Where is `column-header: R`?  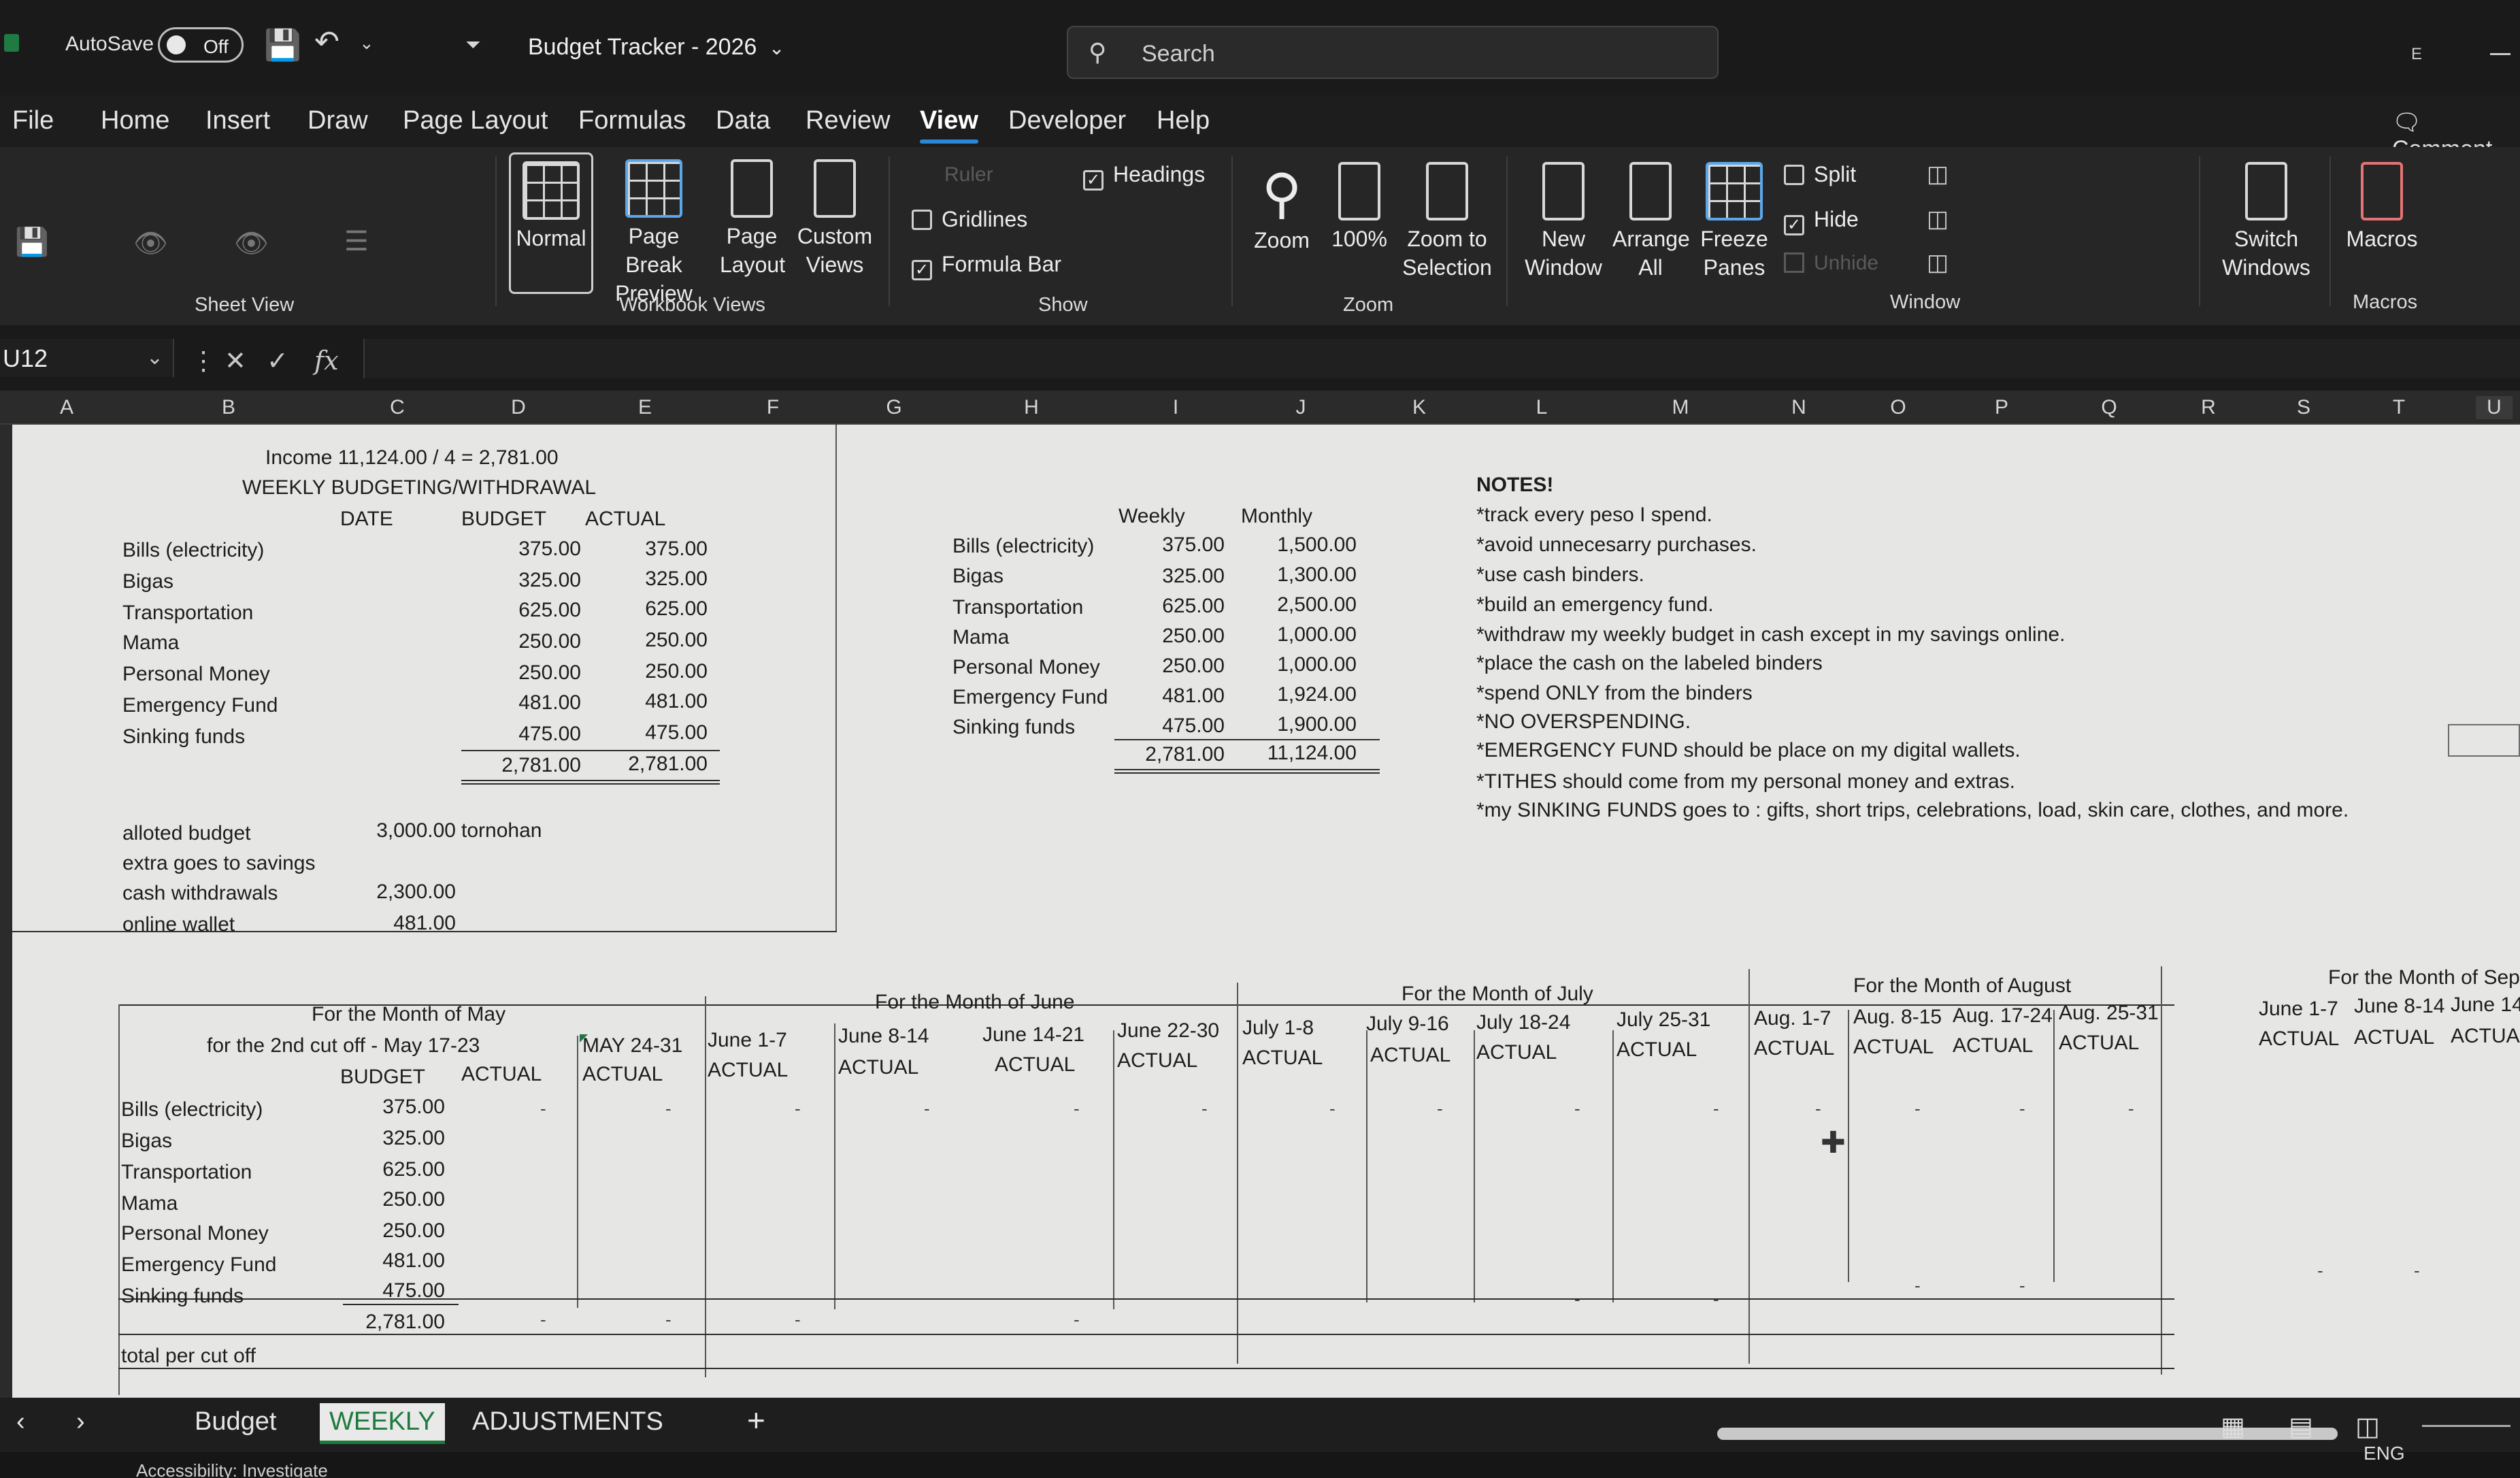 column-header: R is located at coordinates (2208, 407).